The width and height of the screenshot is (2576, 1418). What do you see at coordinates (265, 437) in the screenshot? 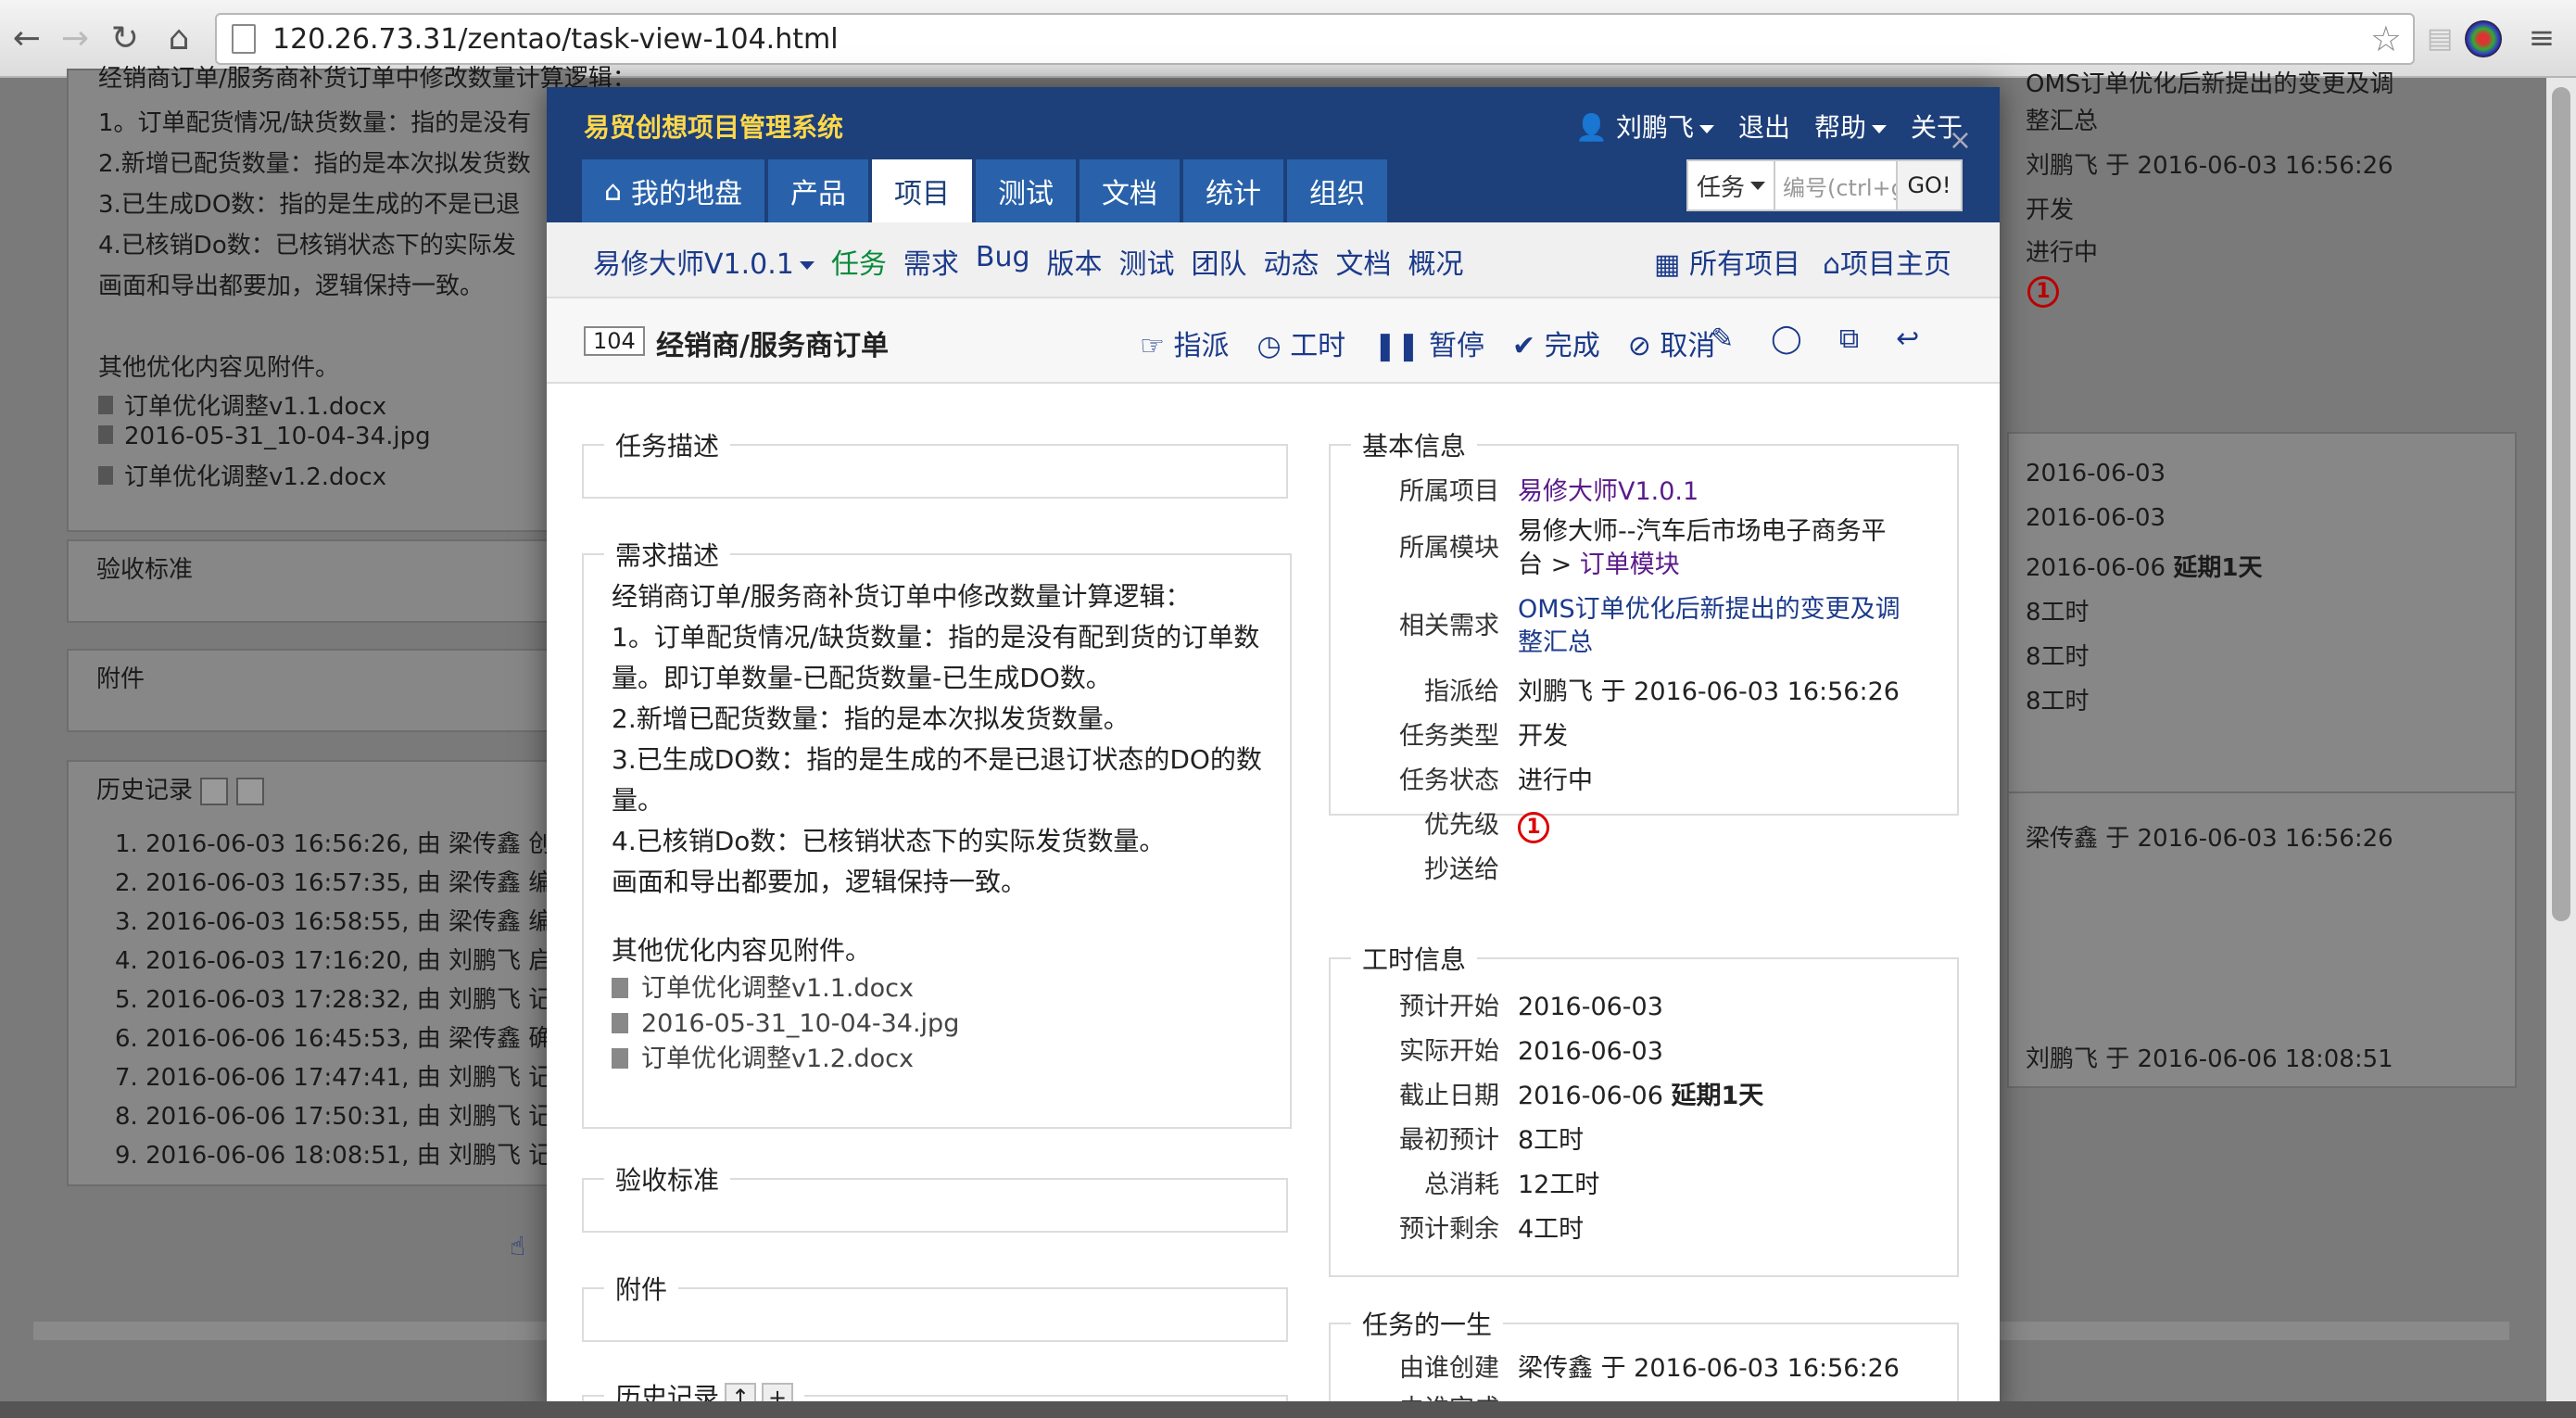
I see `bg-file: 2016-05-31_10-04-34.jpg` at bounding box center [265, 437].